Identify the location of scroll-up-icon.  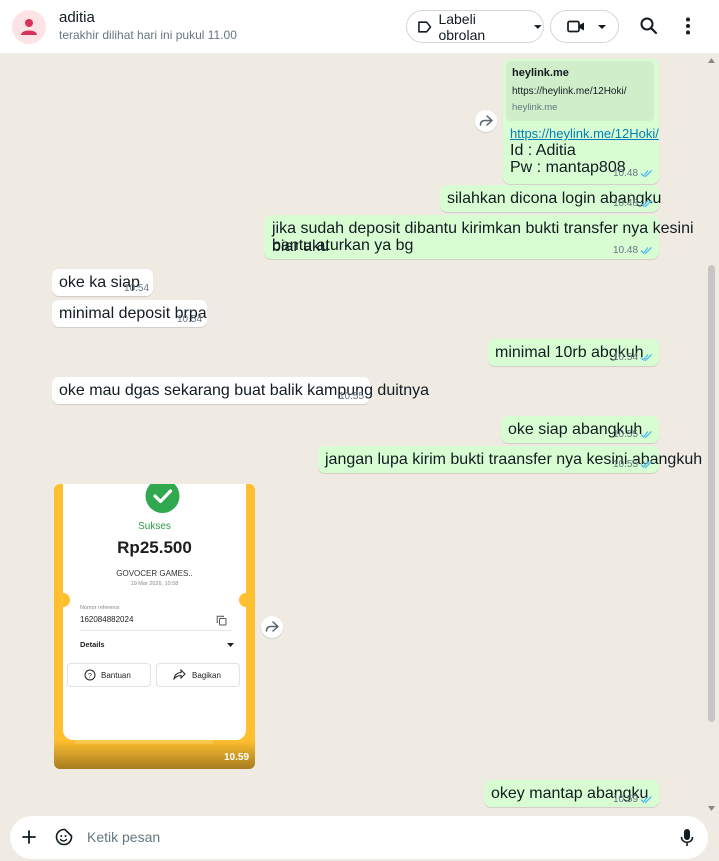
(711, 60).